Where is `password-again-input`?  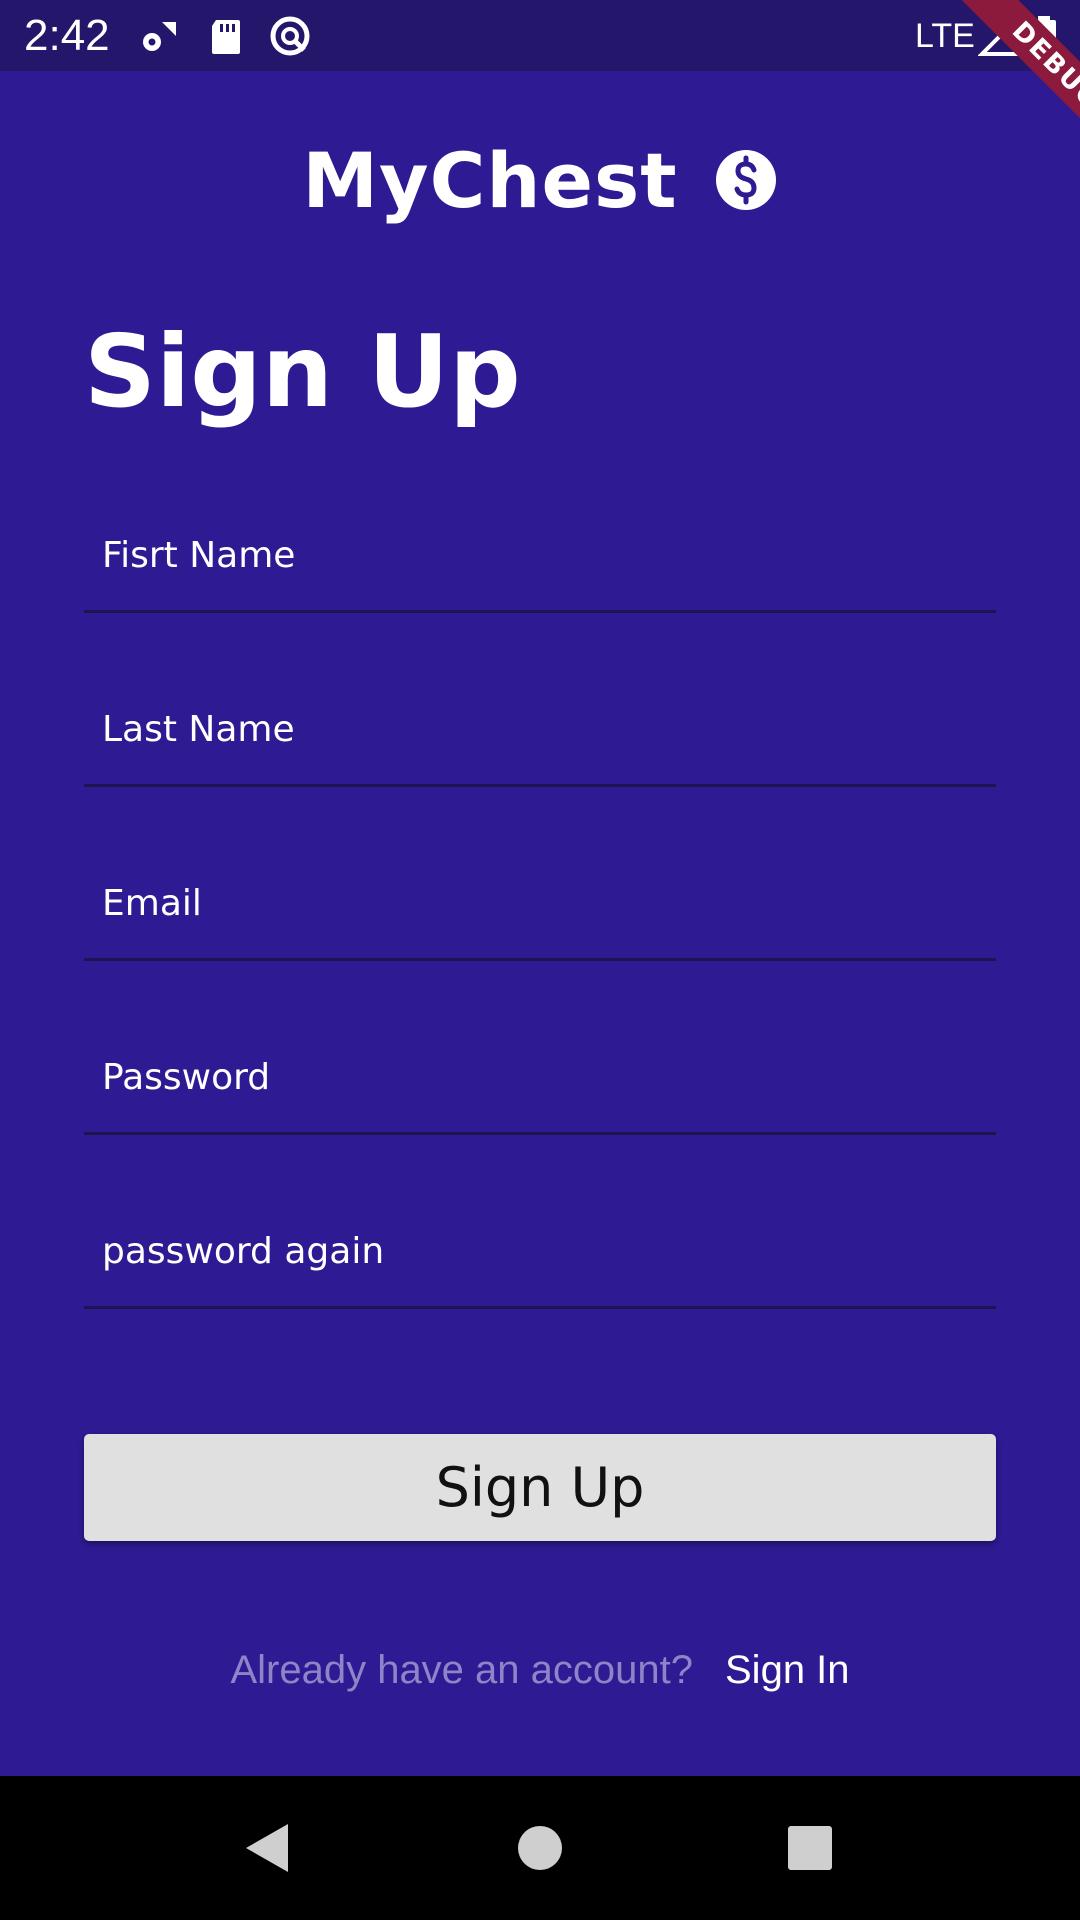
password-again-input is located at coordinates (540, 1251).